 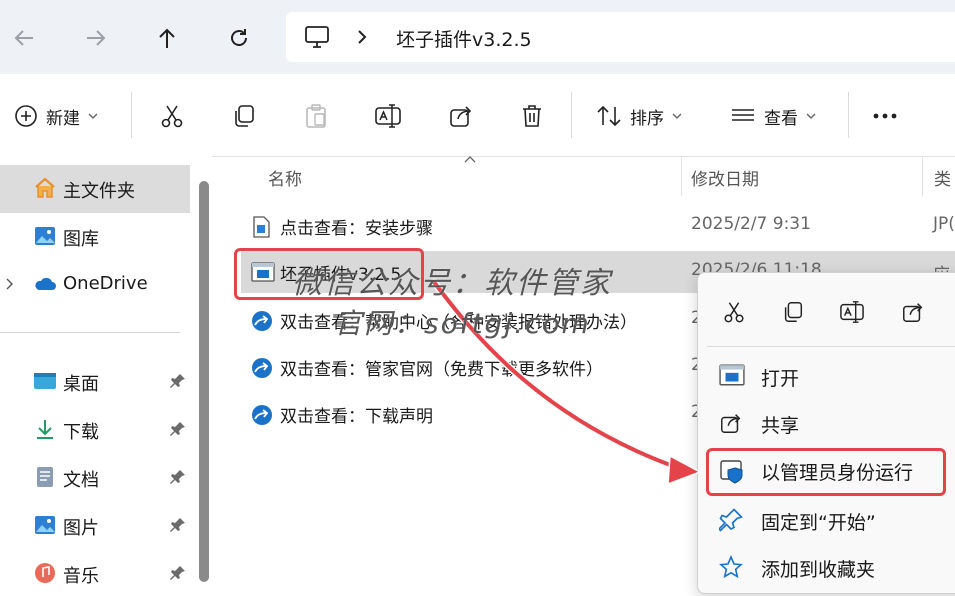 What do you see at coordinates (452, 283) in the screenshot?
I see `watermark-text: 微信公众号：软件管家` at bounding box center [452, 283].